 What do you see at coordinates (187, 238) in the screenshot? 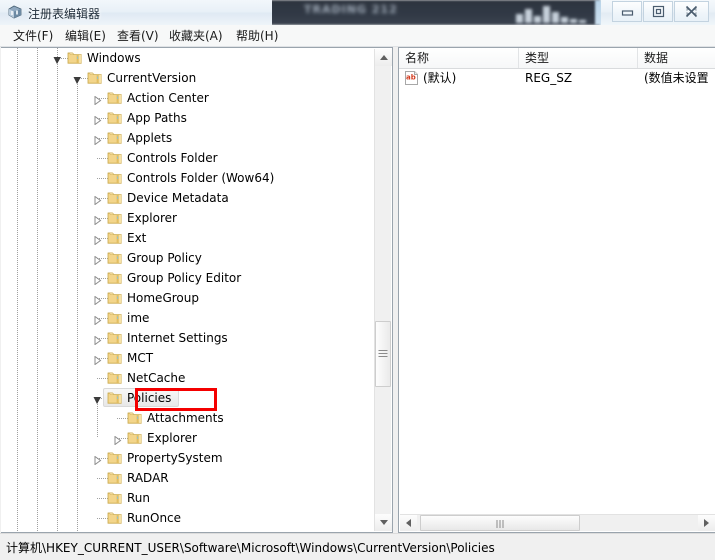
I see `tree-item-ext: Ext` at bounding box center [187, 238].